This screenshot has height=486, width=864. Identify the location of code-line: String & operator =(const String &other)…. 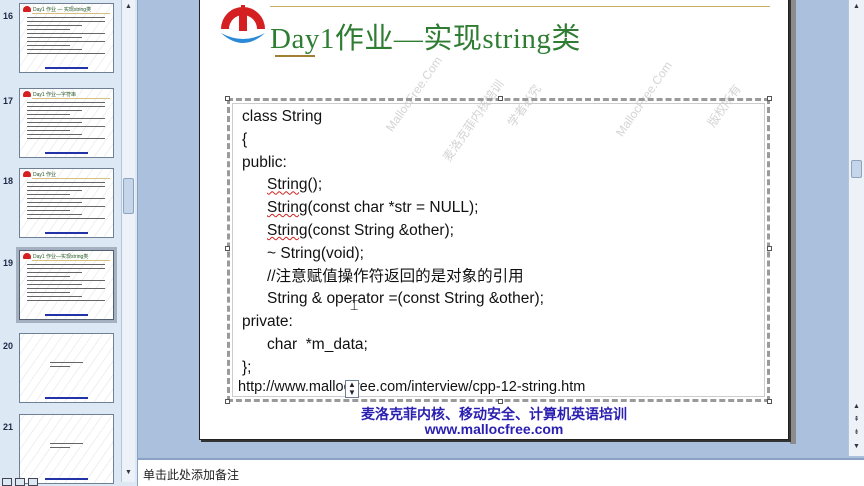
(393, 299).